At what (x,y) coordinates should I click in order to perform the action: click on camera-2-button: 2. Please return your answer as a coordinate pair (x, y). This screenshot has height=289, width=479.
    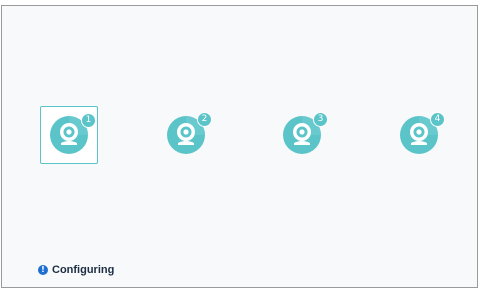
    Looking at the image, I should click on (186, 135).